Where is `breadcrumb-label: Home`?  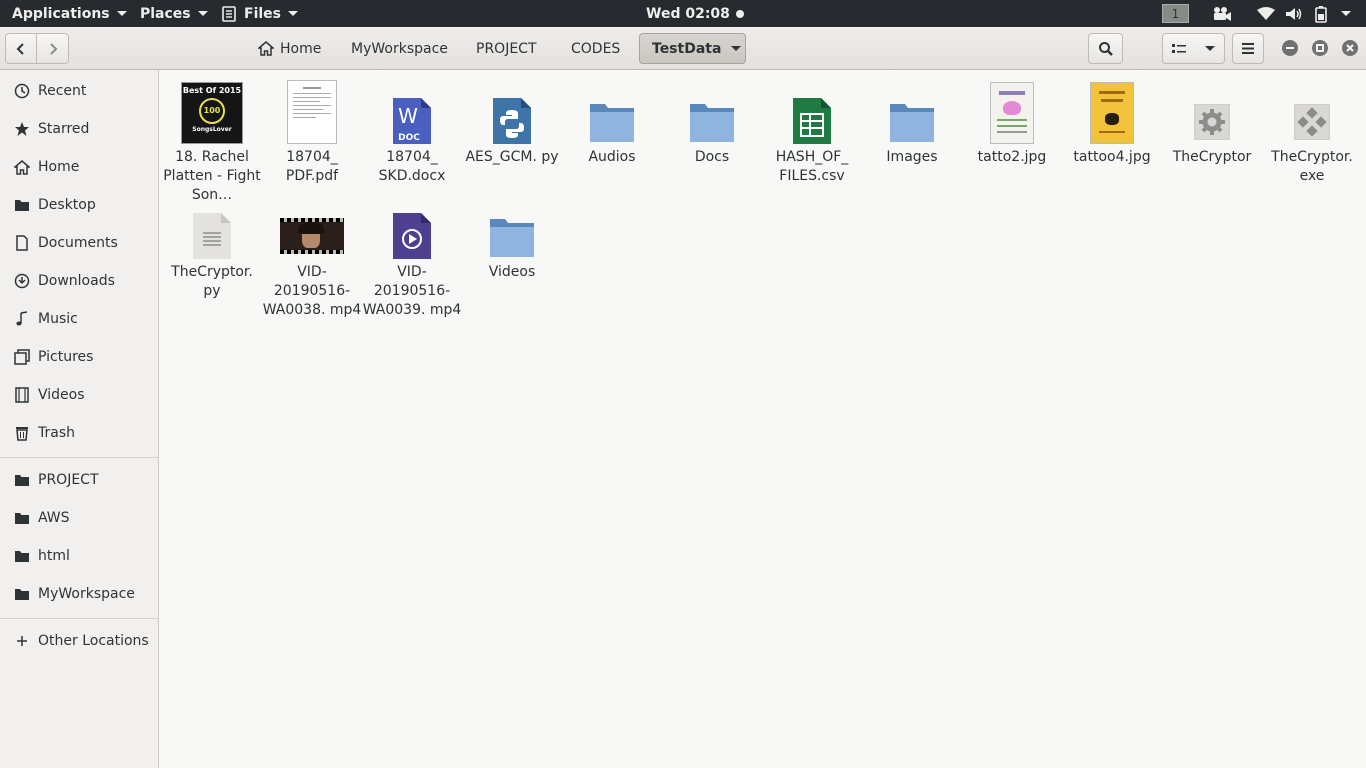 breadcrumb-label: Home is located at coordinates (301, 48).